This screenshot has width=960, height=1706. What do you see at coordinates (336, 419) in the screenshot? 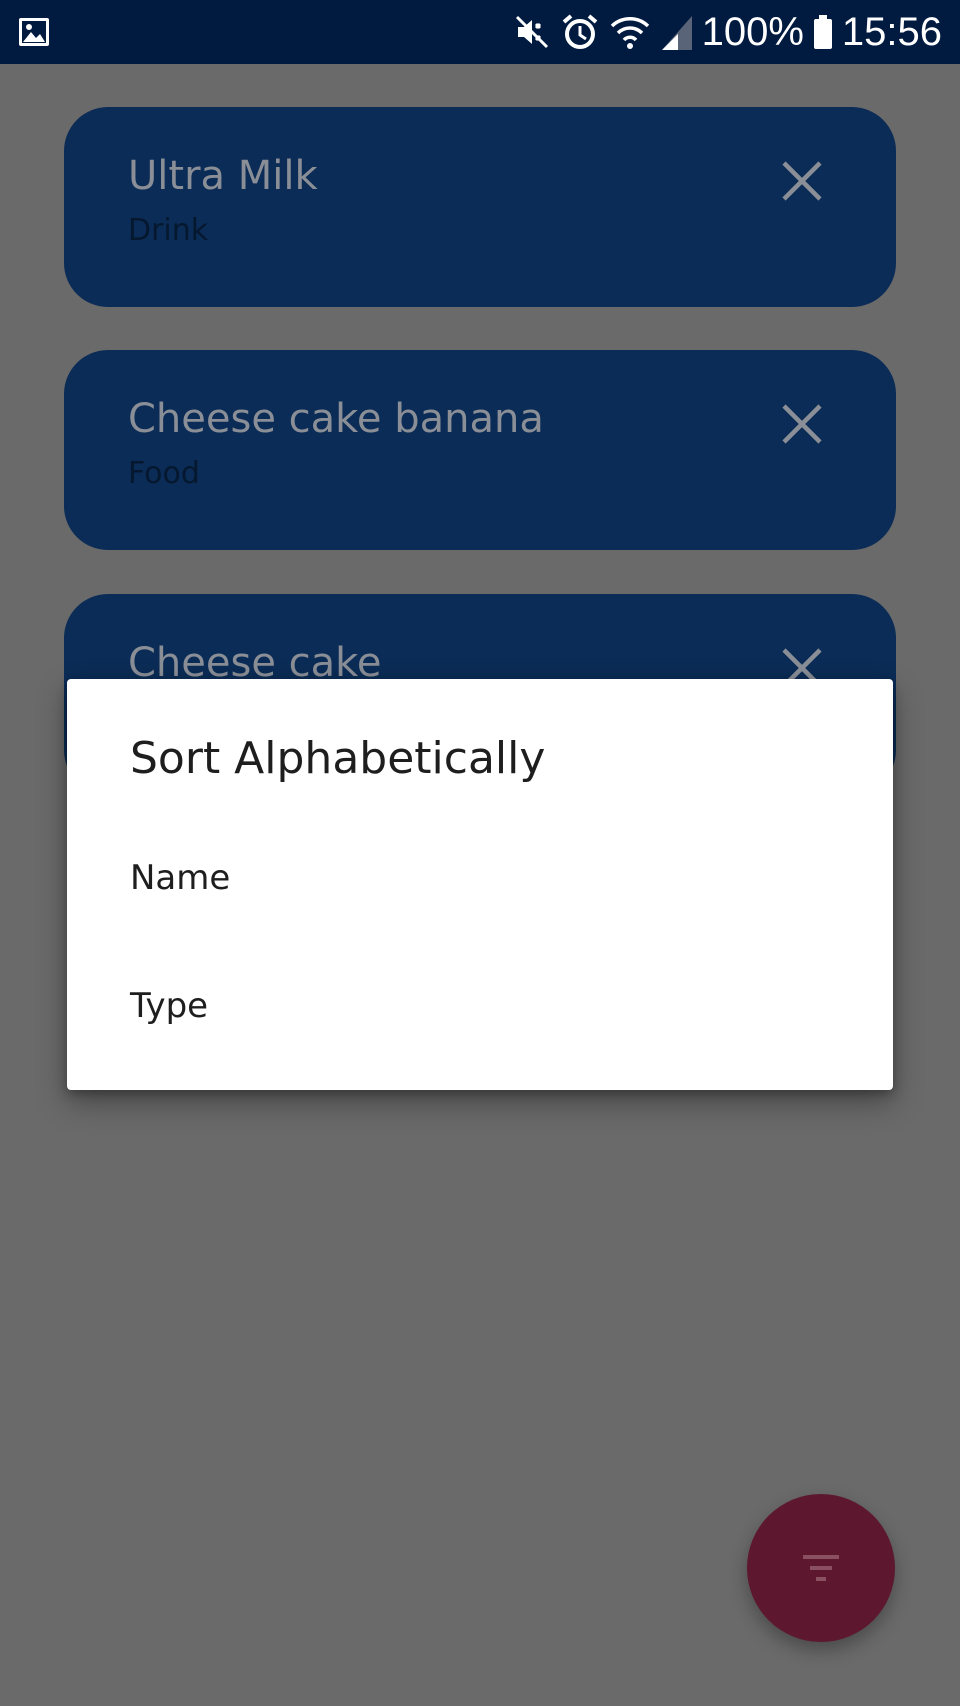
I see `item-title: Cheese cake banana` at bounding box center [336, 419].